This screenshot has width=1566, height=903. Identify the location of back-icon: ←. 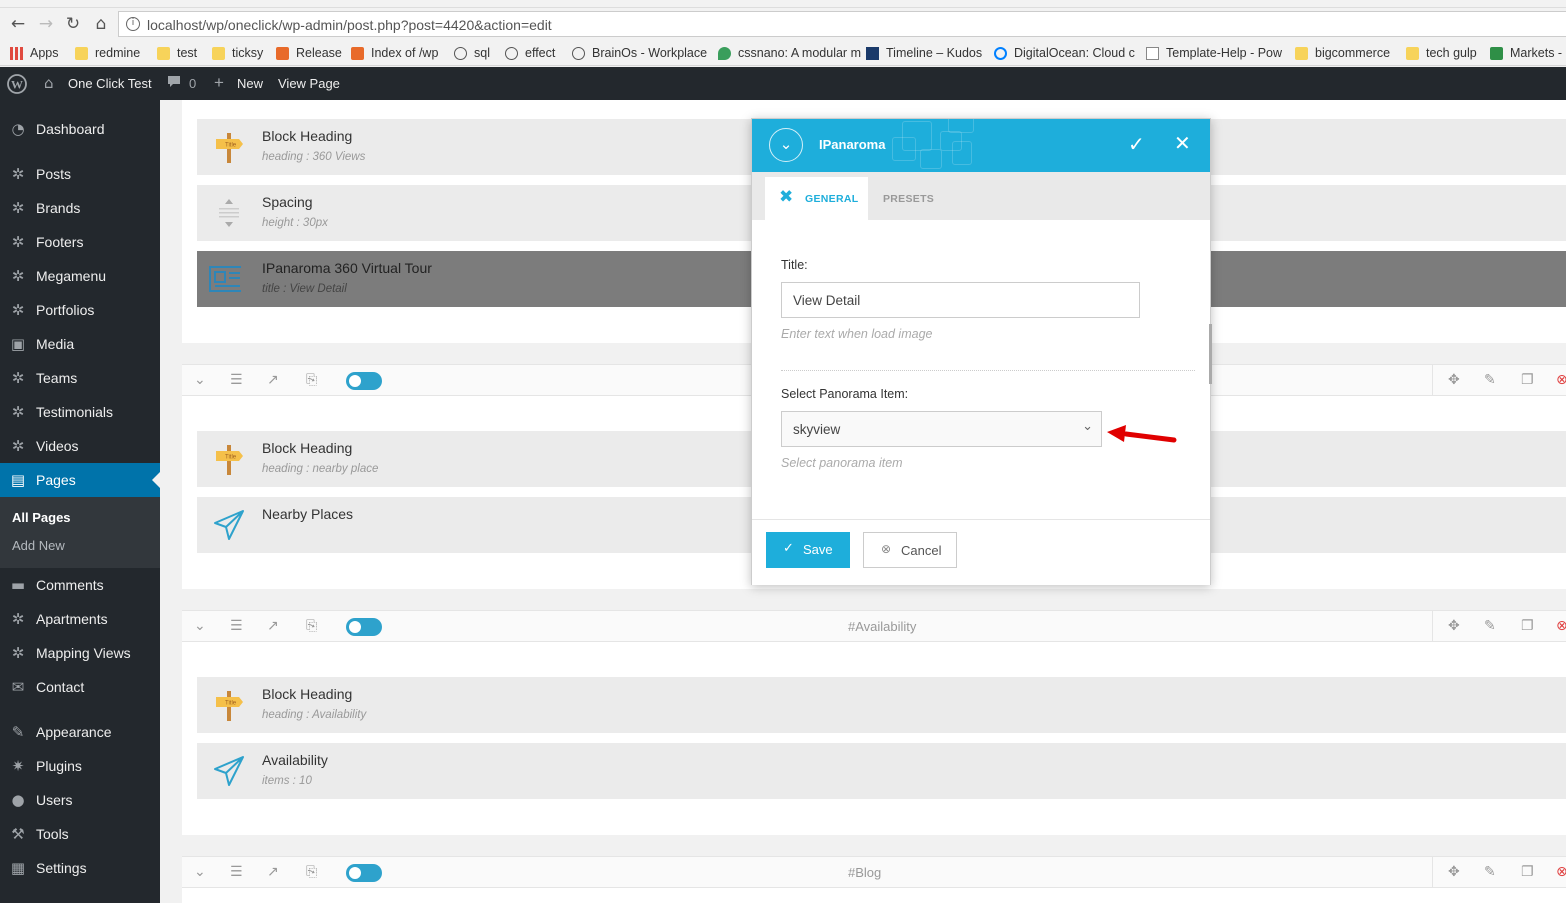
(18, 24).